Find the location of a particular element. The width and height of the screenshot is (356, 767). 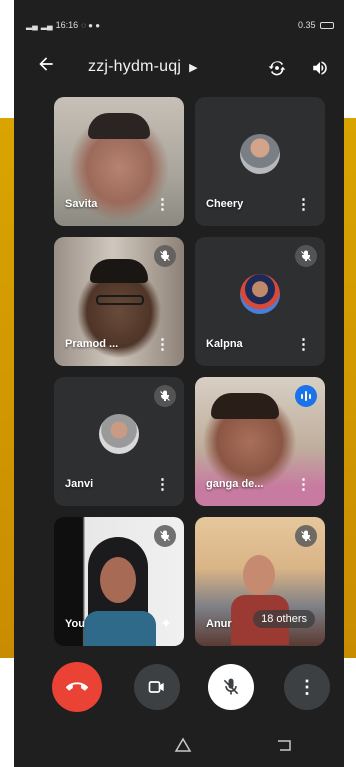

home-icon is located at coordinates (183, 744).